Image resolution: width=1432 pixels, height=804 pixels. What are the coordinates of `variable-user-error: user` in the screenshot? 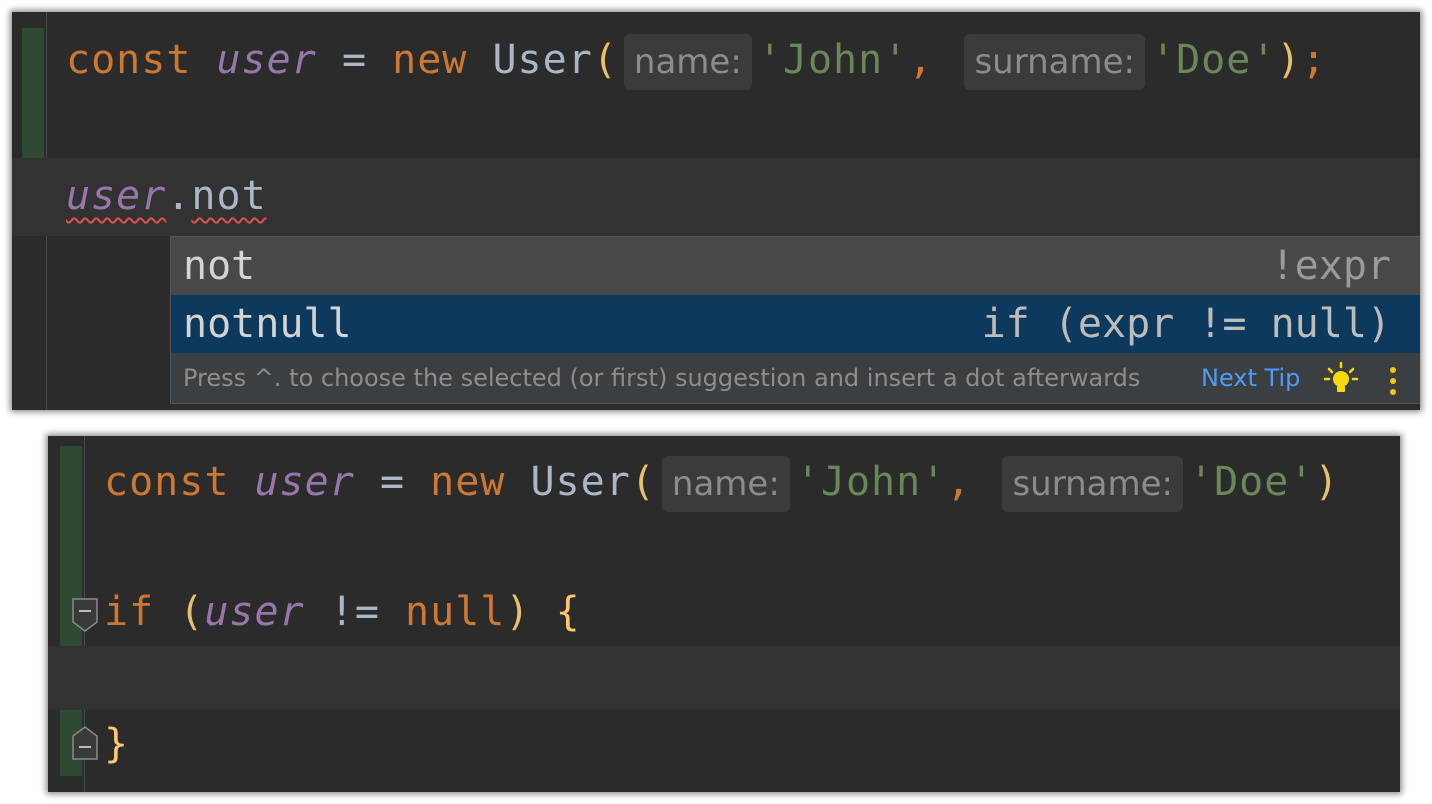 It's located at (116, 196).